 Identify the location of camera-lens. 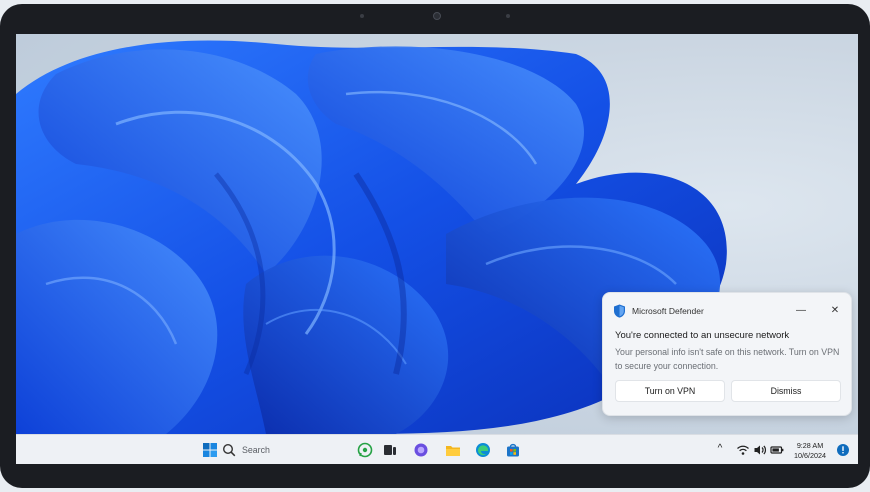
(437, 16).